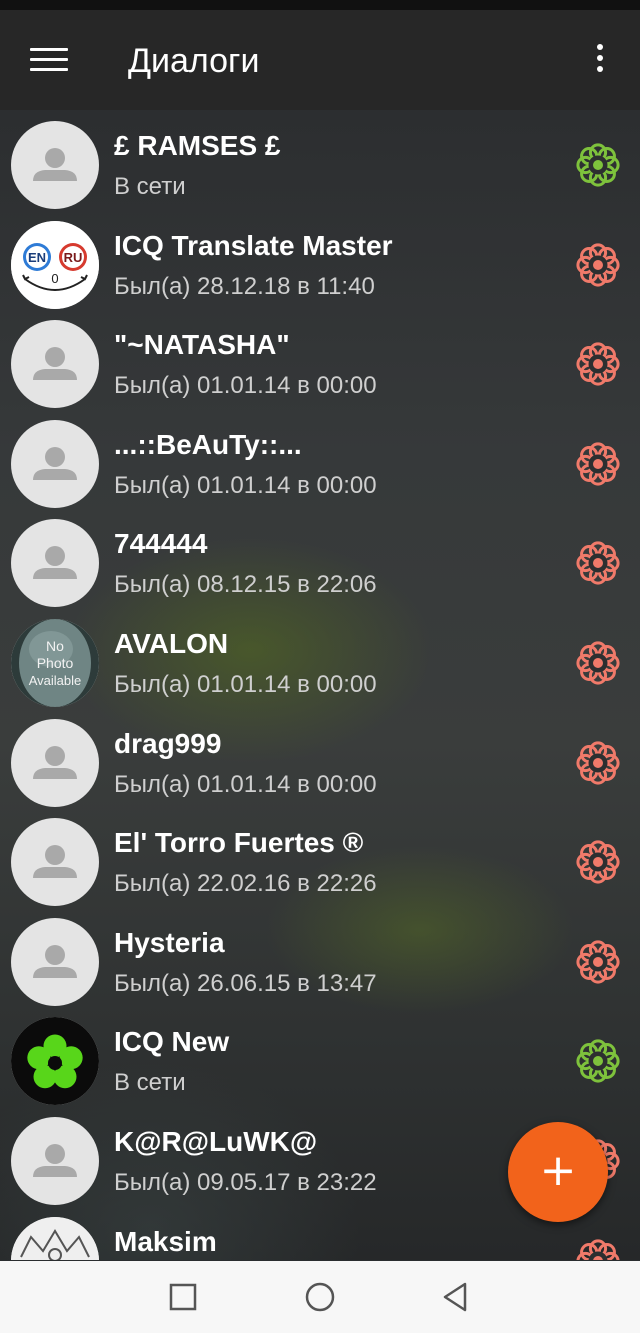 The image size is (640, 1333). Describe the element at coordinates (172, 1042) in the screenshot. I see `contact-name: ICQ New` at that location.